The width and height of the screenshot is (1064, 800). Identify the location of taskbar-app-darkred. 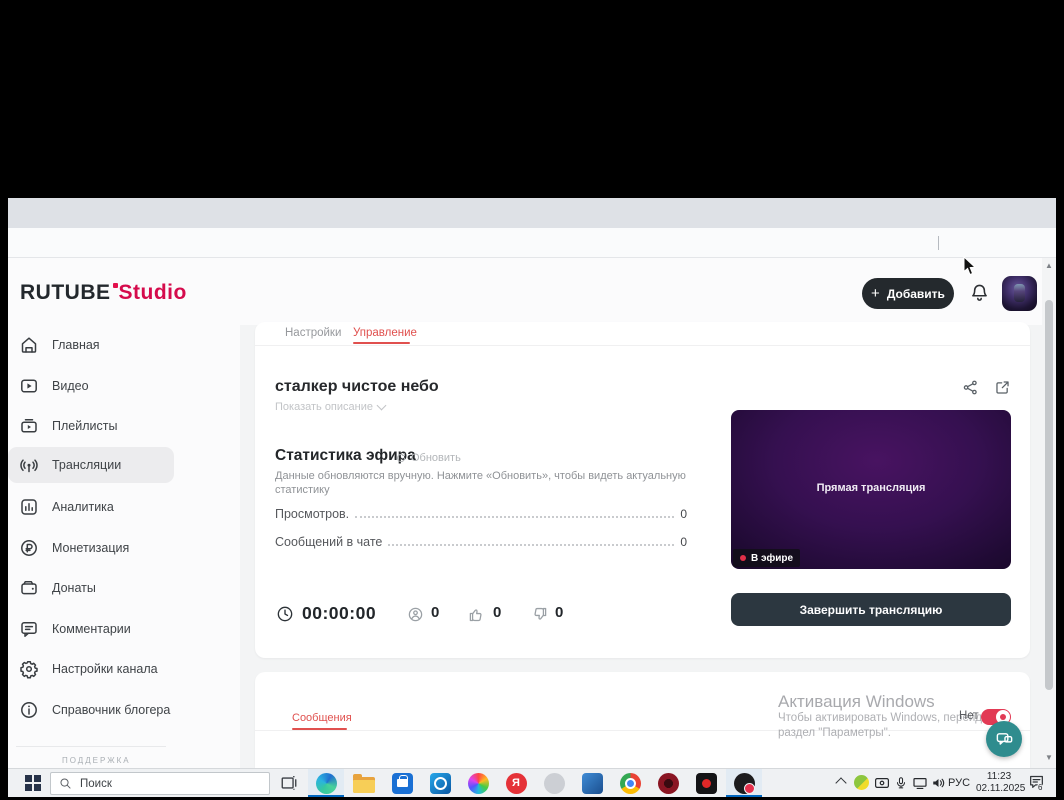
(668, 783).